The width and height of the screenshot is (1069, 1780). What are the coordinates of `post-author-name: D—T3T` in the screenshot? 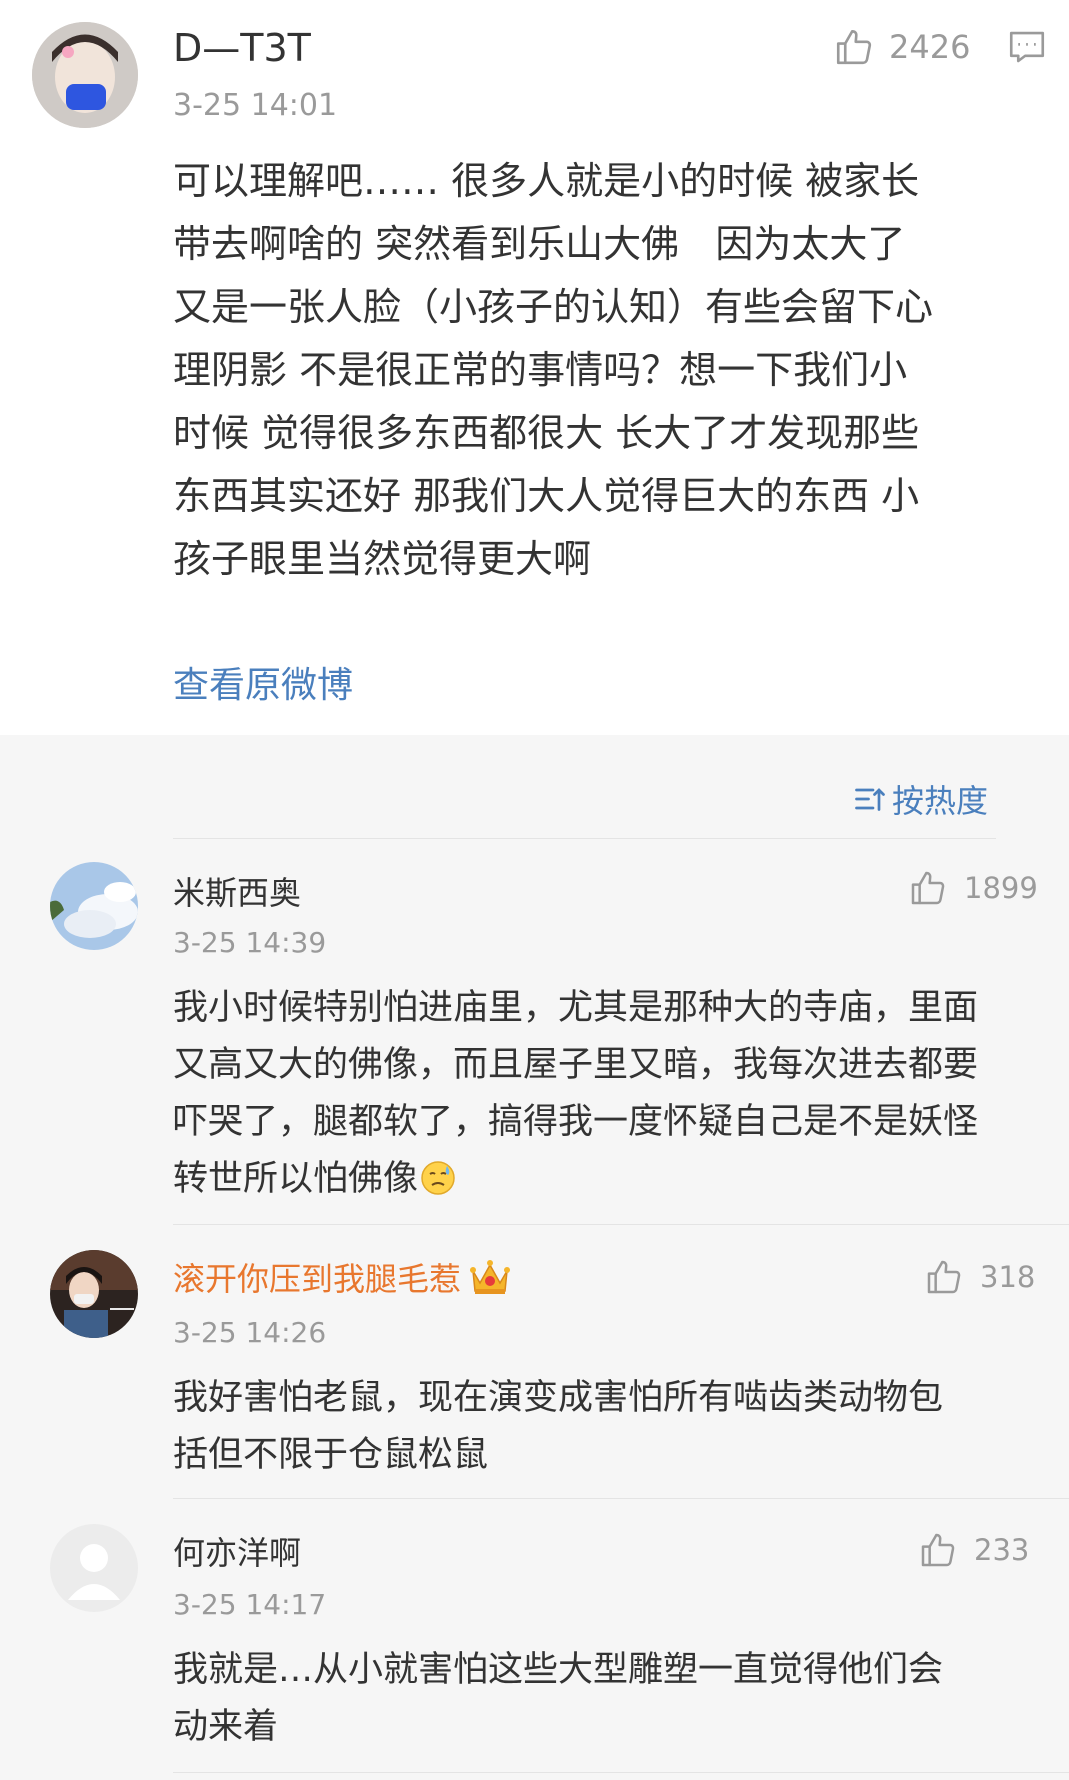 It's located at (242, 48).